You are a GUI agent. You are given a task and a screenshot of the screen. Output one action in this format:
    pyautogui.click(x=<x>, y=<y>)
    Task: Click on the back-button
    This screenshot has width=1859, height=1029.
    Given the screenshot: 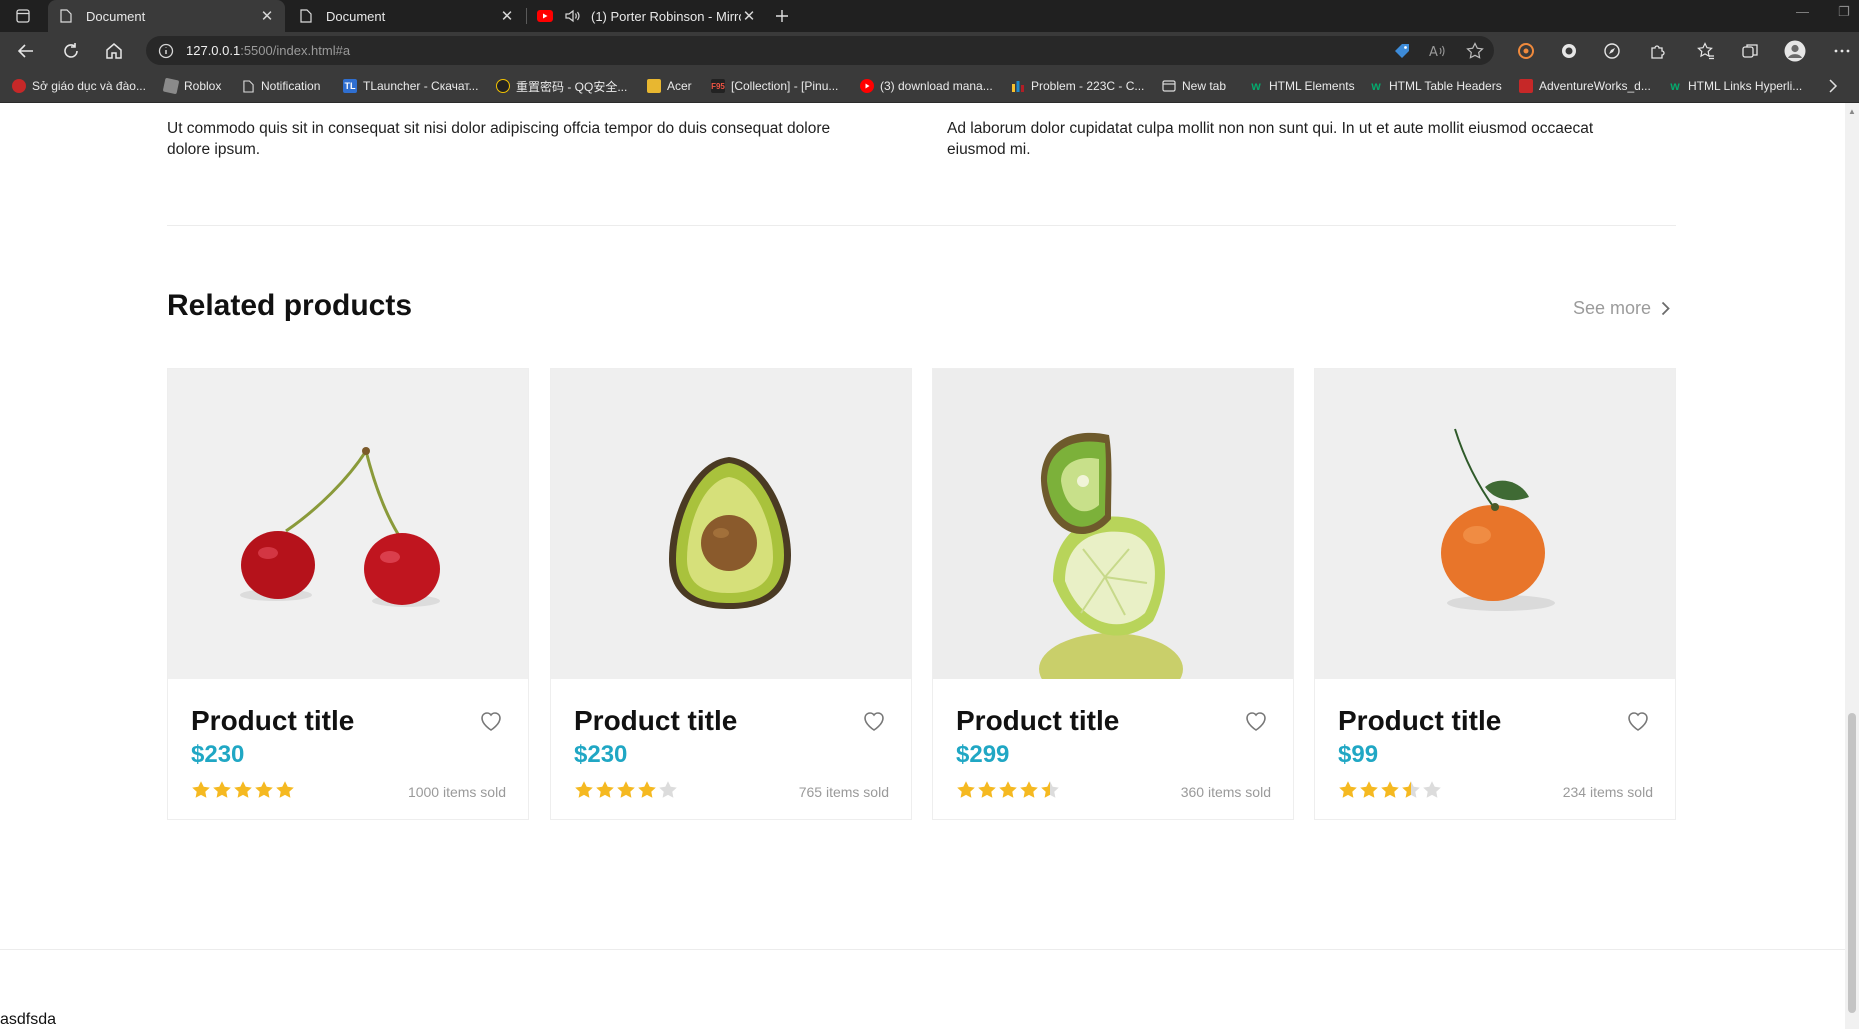 What is the action you would take?
    pyautogui.click(x=26, y=51)
    